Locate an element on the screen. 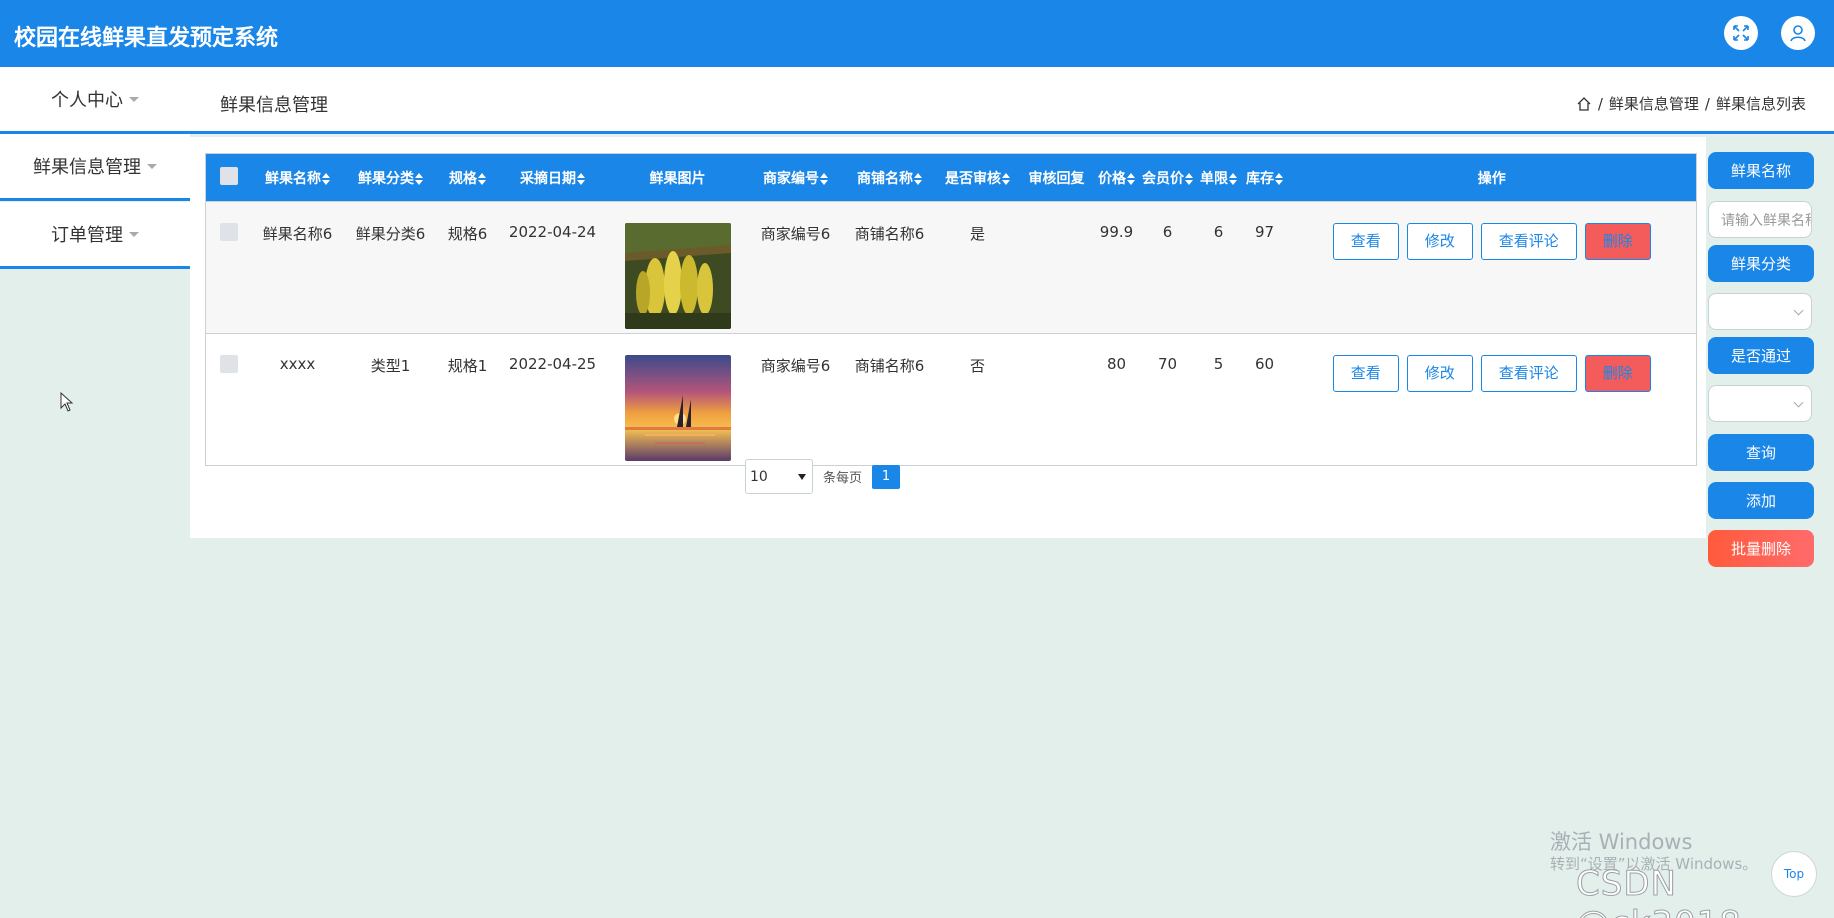 The height and width of the screenshot is (918, 1834). select-all-header is located at coordinates (229, 178).